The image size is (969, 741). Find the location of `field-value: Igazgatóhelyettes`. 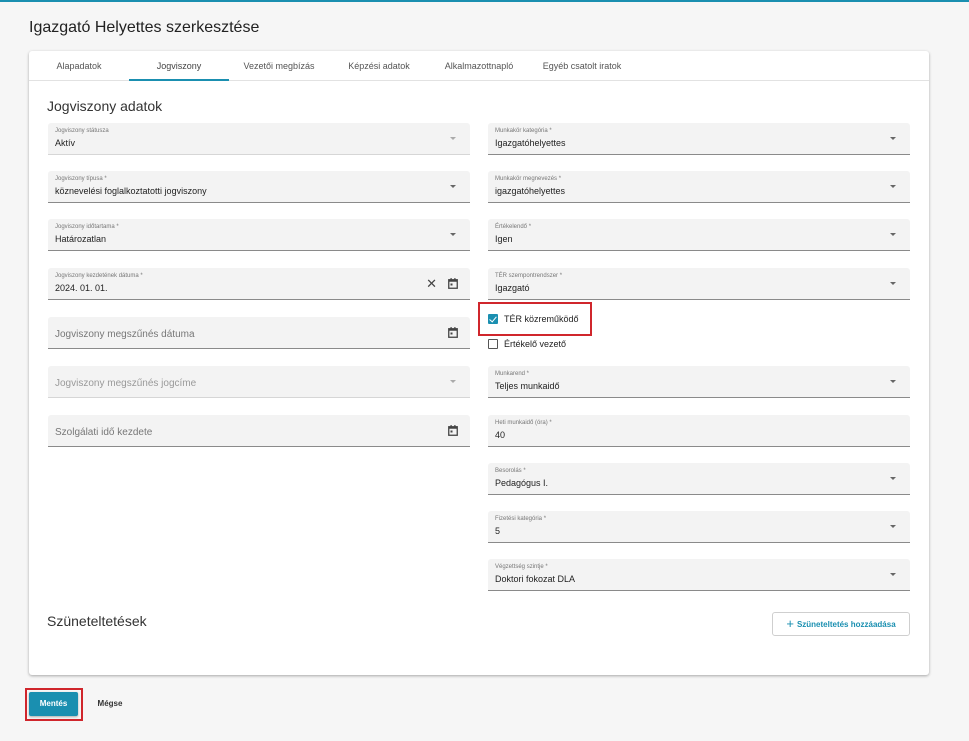

field-value: Igazgatóhelyettes is located at coordinates (530, 143).